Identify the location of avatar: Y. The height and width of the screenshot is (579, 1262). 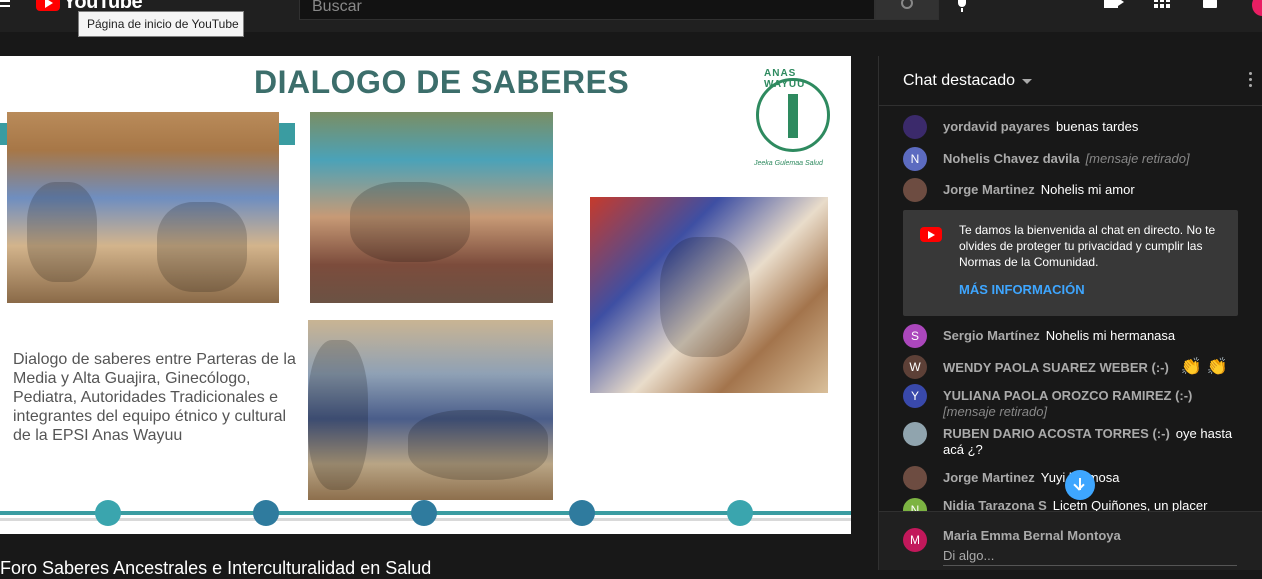
(915, 396).